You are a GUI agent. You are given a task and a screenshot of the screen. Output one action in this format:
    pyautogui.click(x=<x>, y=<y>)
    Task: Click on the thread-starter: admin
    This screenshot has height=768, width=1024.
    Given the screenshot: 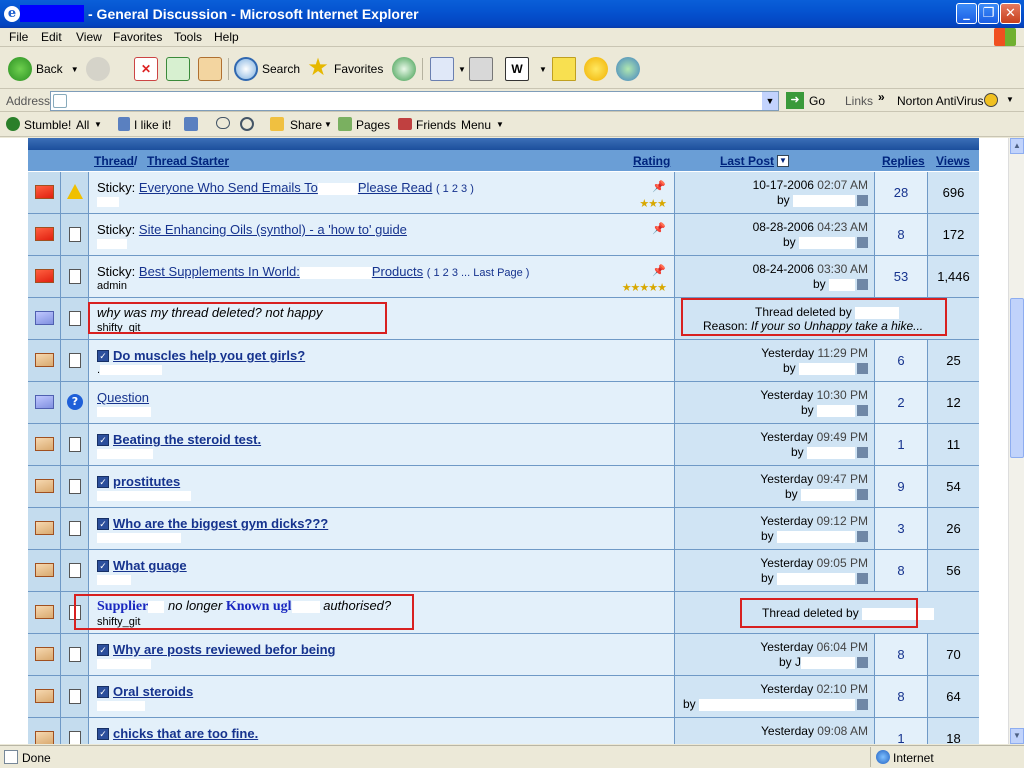 What is the action you would take?
    pyautogui.click(x=112, y=286)
    